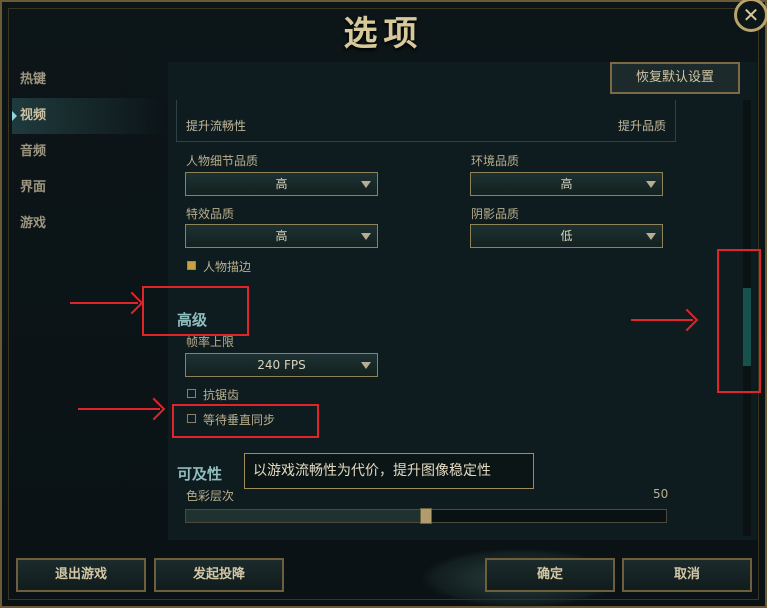 The width and height of the screenshot is (767, 608). Describe the element at coordinates (383, 34) in the screenshot. I see `window-title: 选项` at that location.